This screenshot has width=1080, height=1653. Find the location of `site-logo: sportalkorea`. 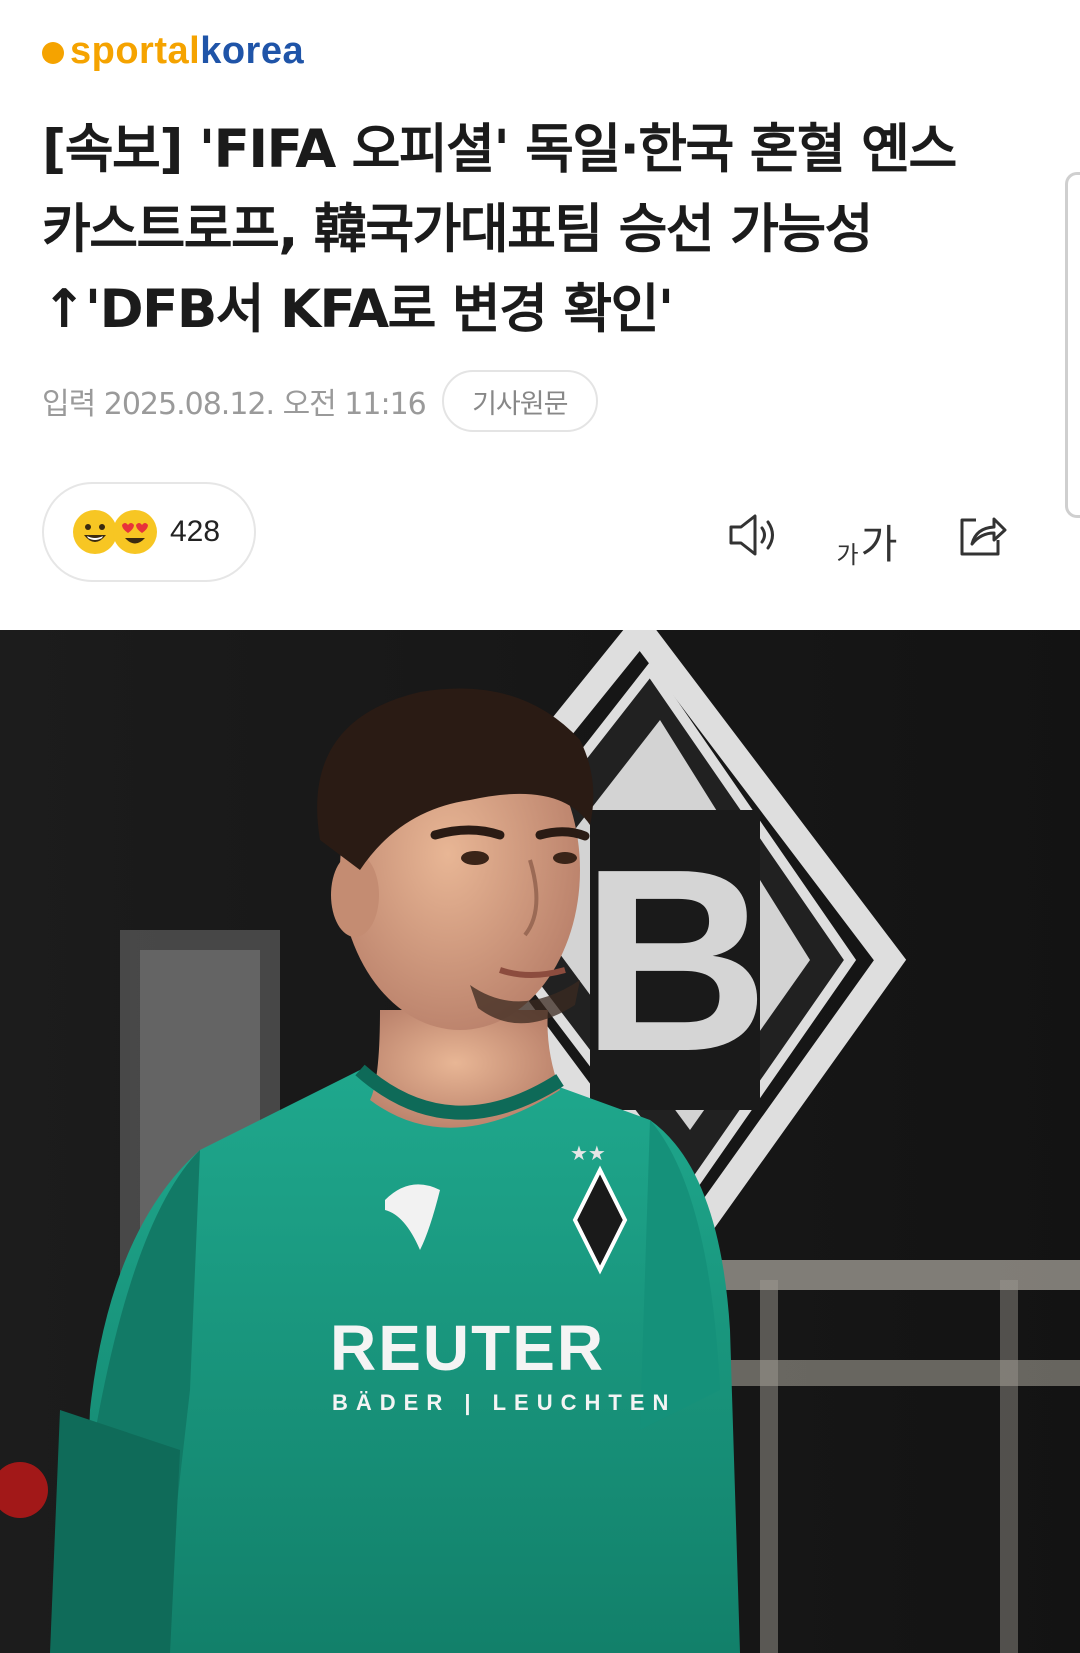

site-logo: sportalkorea is located at coordinates (187, 51).